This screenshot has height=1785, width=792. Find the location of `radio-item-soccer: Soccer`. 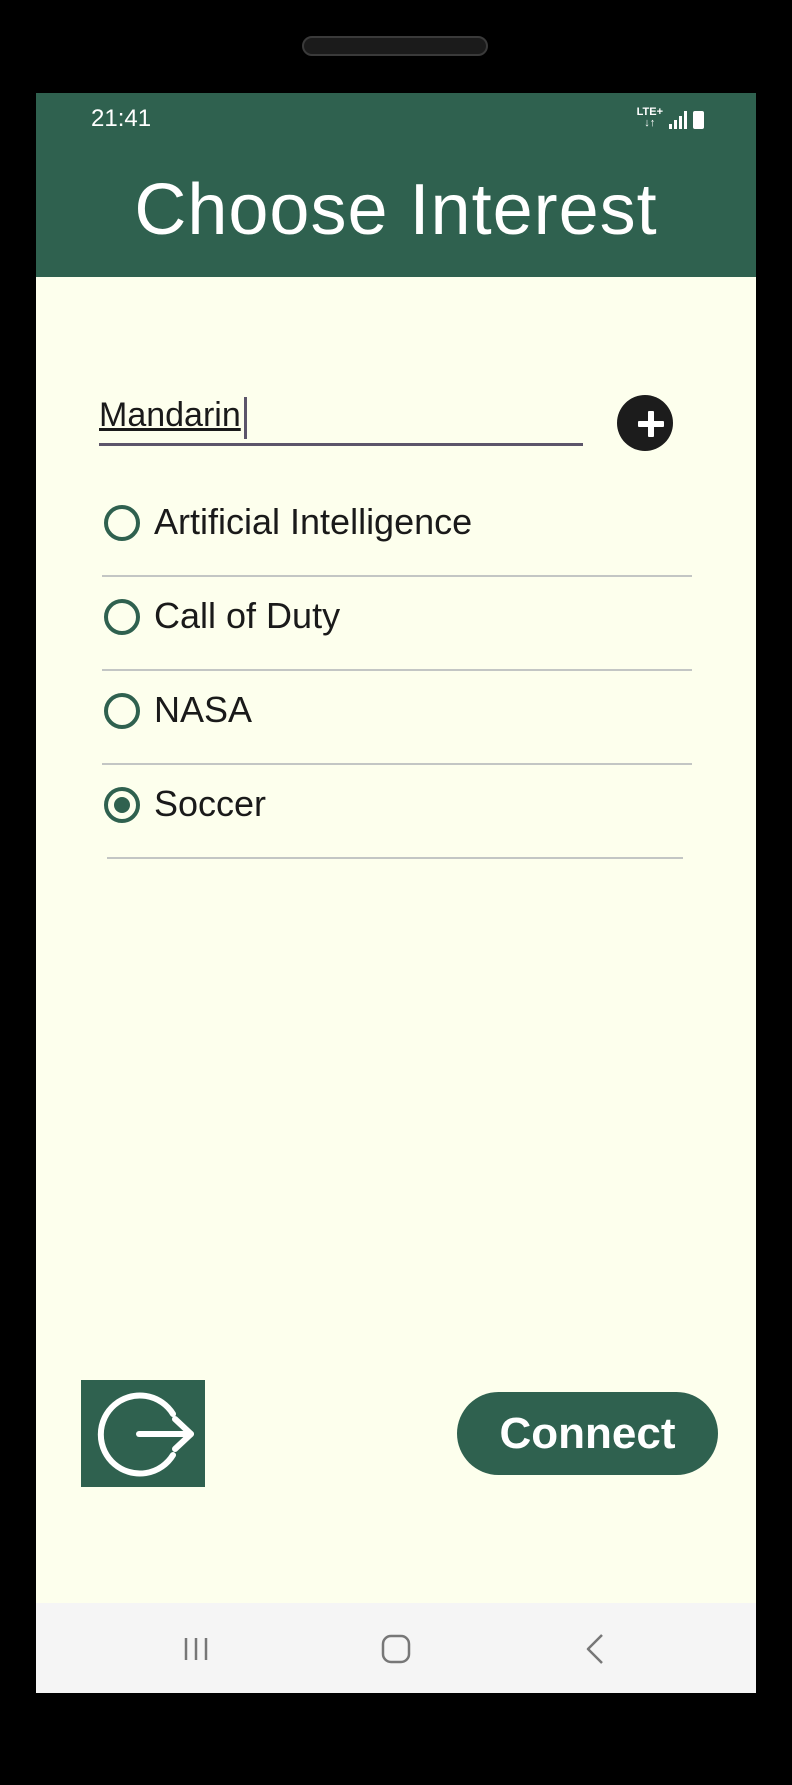

radio-item-soccer: Soccer is located at coordinates (393, 812).